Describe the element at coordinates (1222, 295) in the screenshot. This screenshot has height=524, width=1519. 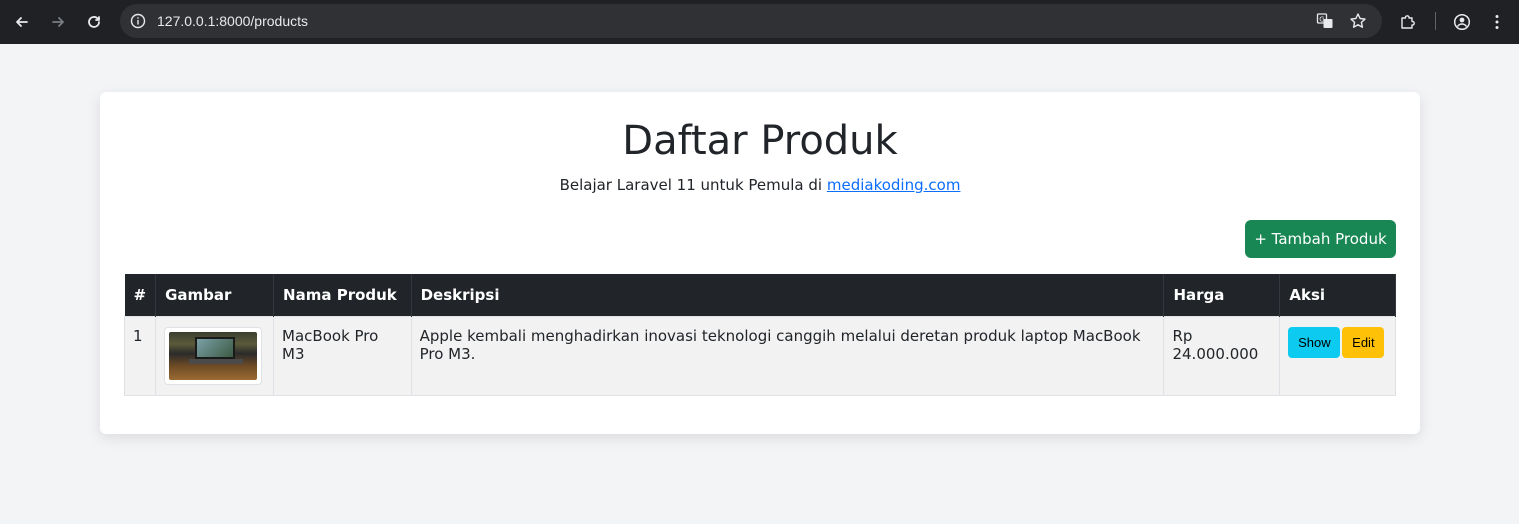
I see `column-header-price: Harga` at that location.